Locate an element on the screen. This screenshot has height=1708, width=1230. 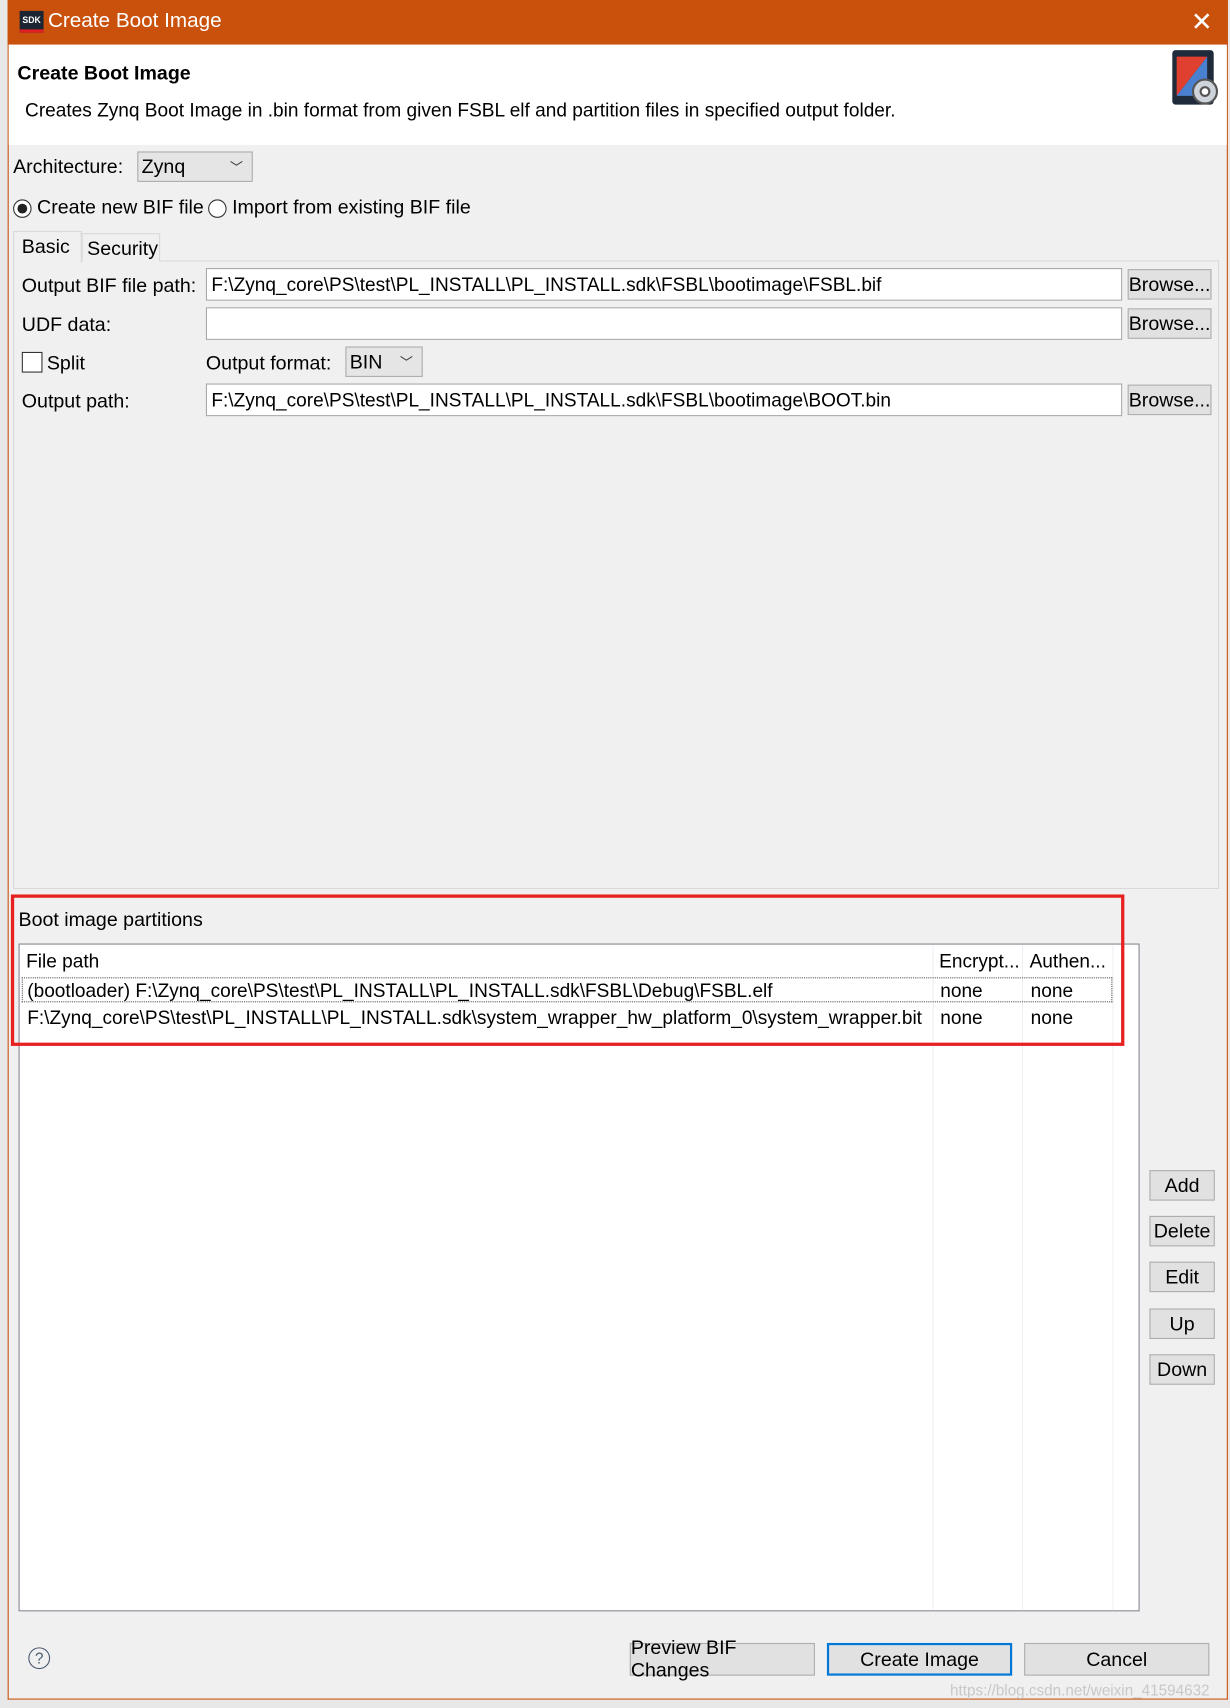
up-button: Up is located at coordinates (1182, 1323).